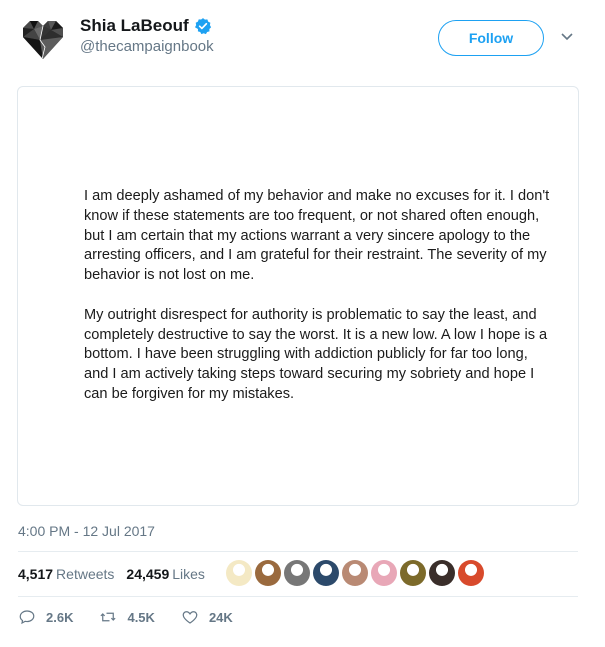 This screenshot has width=605, height=647. What do you see at coordinates (86, 531) in the screenshot?
I see `tweet-timestamp: 4:00 PM - 12 Jul 2017` at bounding box center [86, 531].